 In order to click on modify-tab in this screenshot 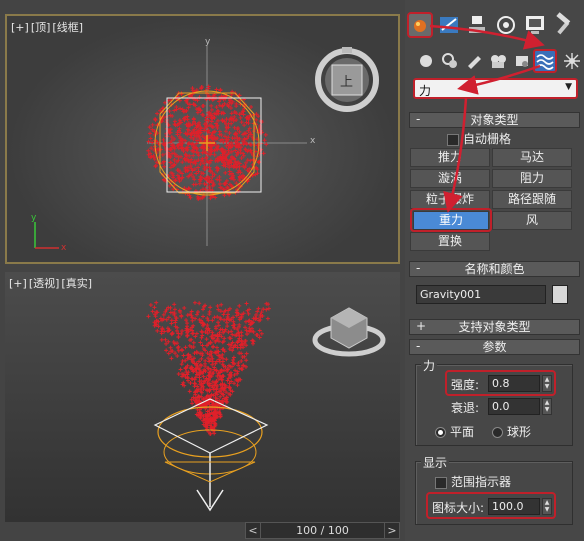, I will do `click(449, 25)`.